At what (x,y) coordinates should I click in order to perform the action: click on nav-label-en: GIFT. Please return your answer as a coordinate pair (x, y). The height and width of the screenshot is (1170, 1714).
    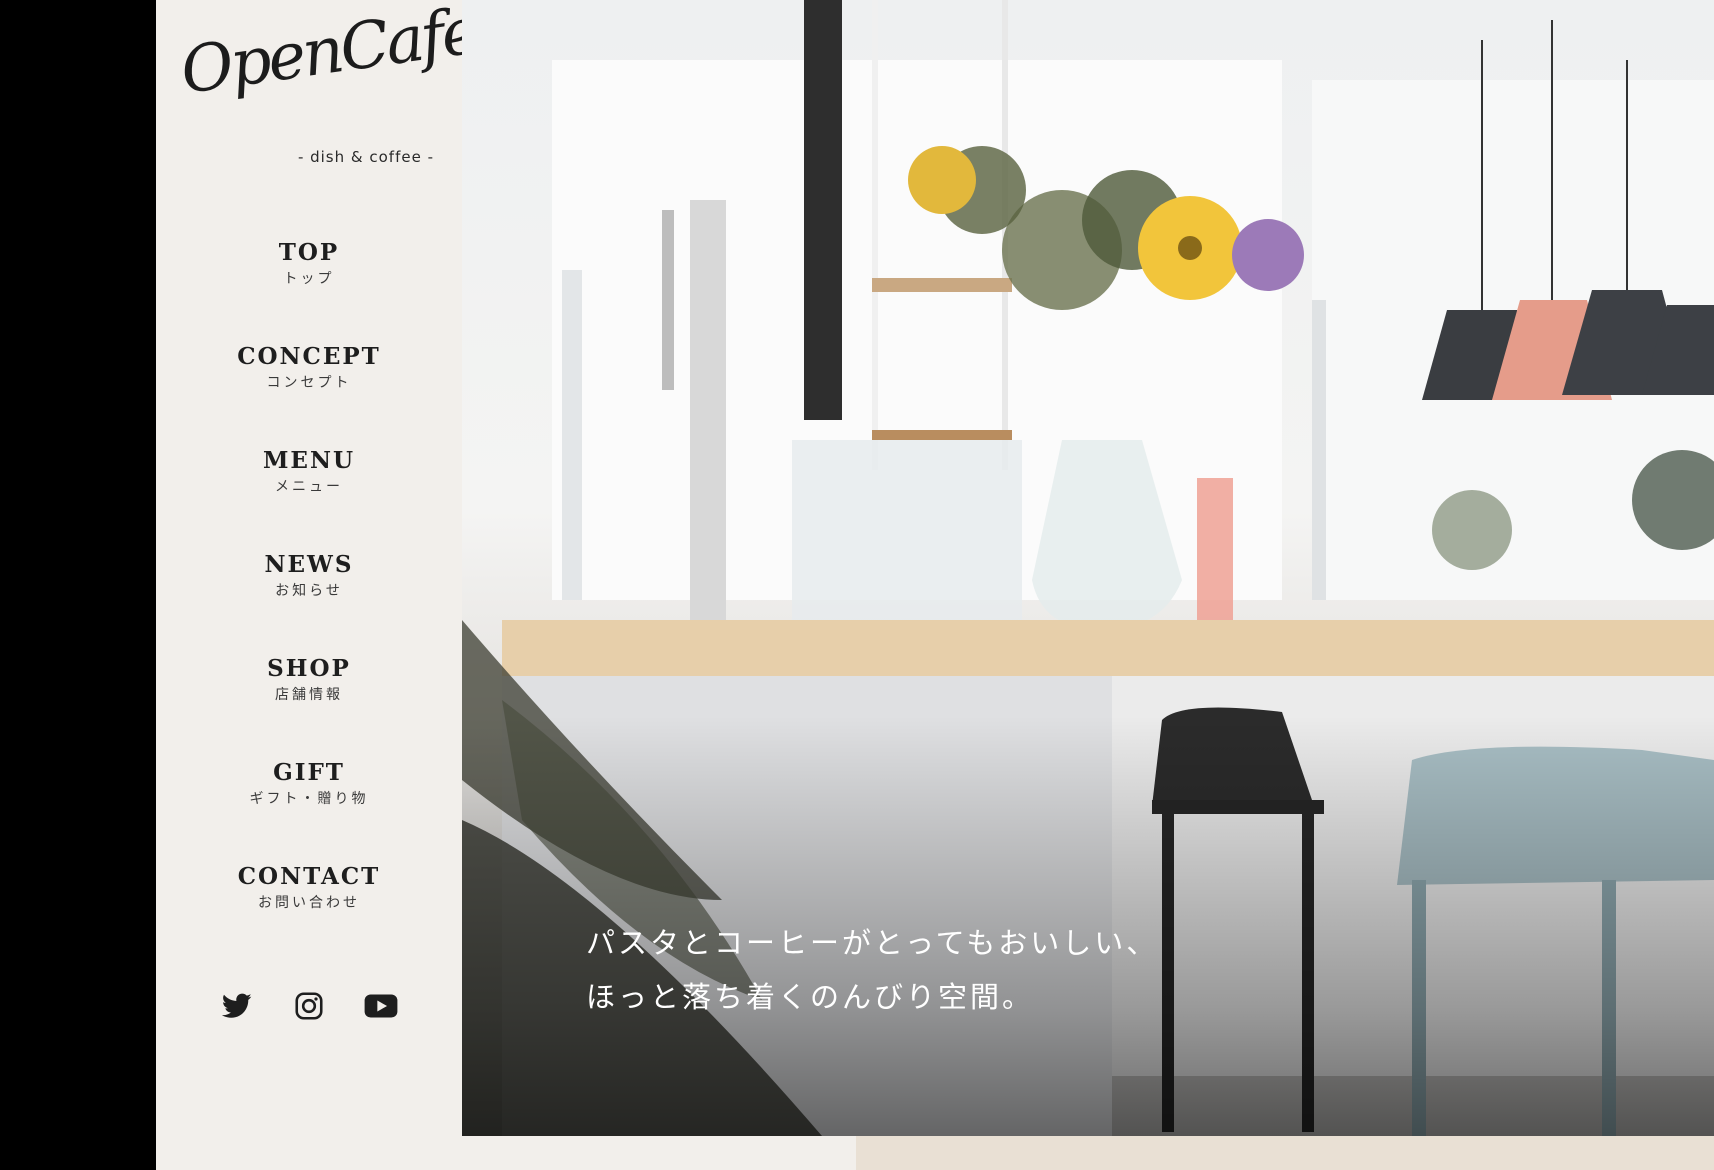
    Looking at the image, I should click on (309, 772).